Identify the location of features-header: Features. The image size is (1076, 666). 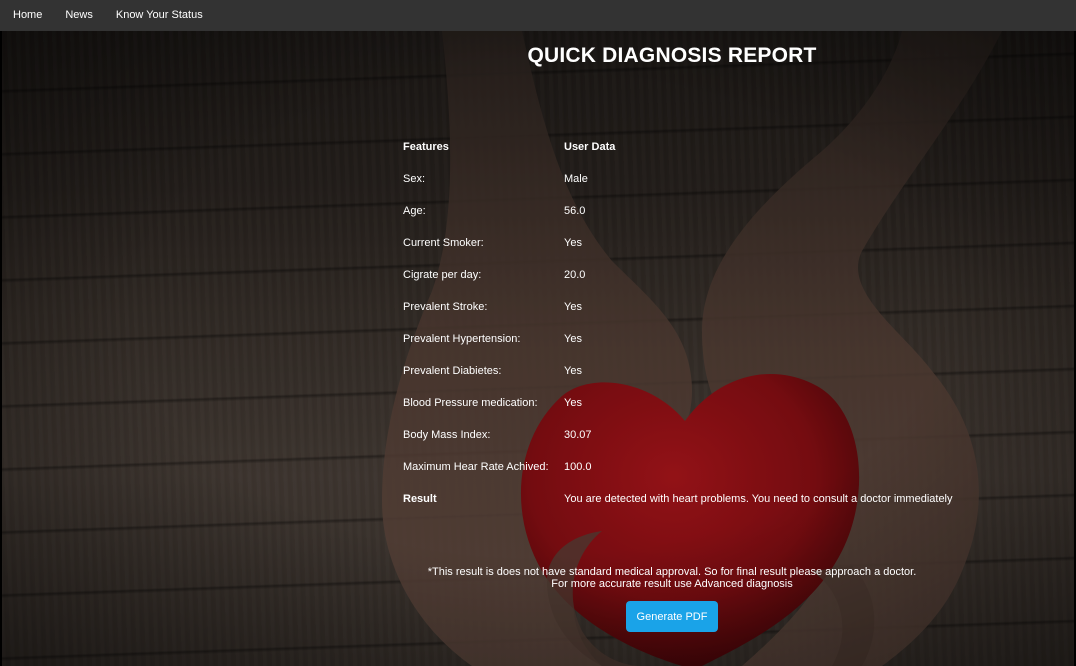
(426, 147).